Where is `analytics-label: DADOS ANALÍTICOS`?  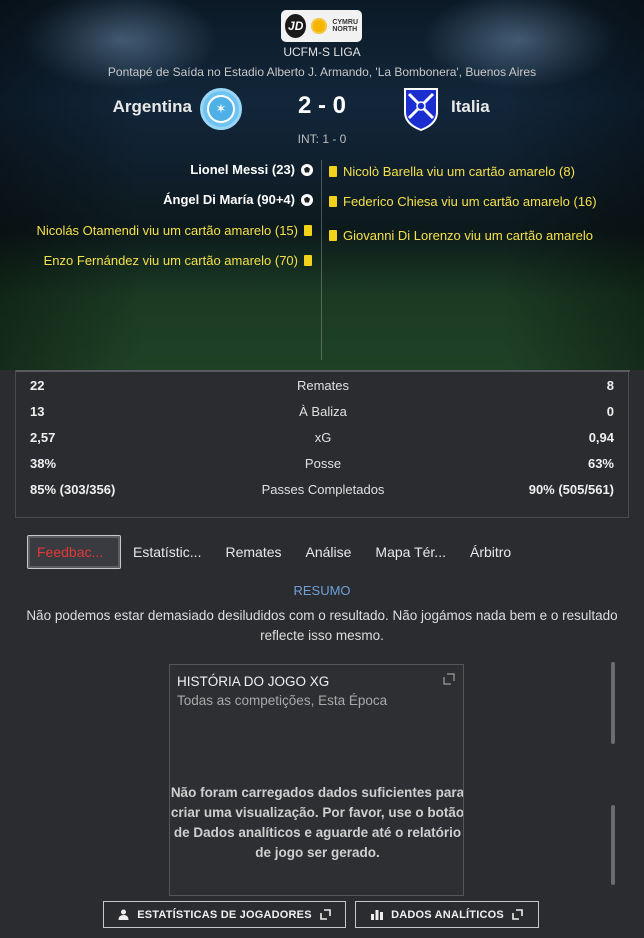
analytics-label: DADOS ANALÍTICOS is located at coordinates (447, 914).